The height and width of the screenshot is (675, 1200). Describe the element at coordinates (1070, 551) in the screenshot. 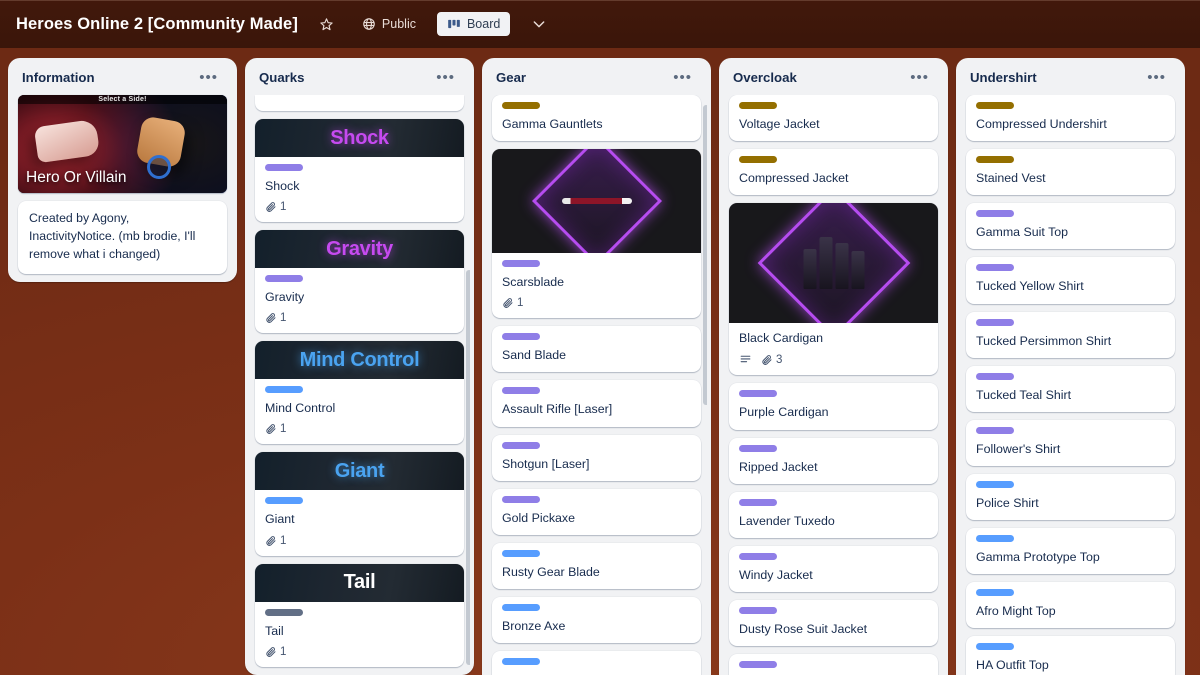

I see `card: Gamma Prototype Top` at that location.